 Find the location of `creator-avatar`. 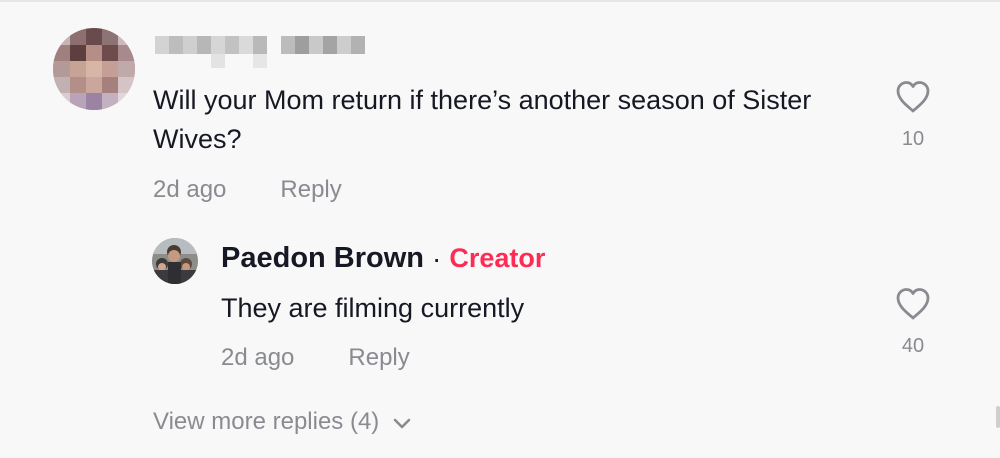

creator-avatar is located at coordinates (175, 261).